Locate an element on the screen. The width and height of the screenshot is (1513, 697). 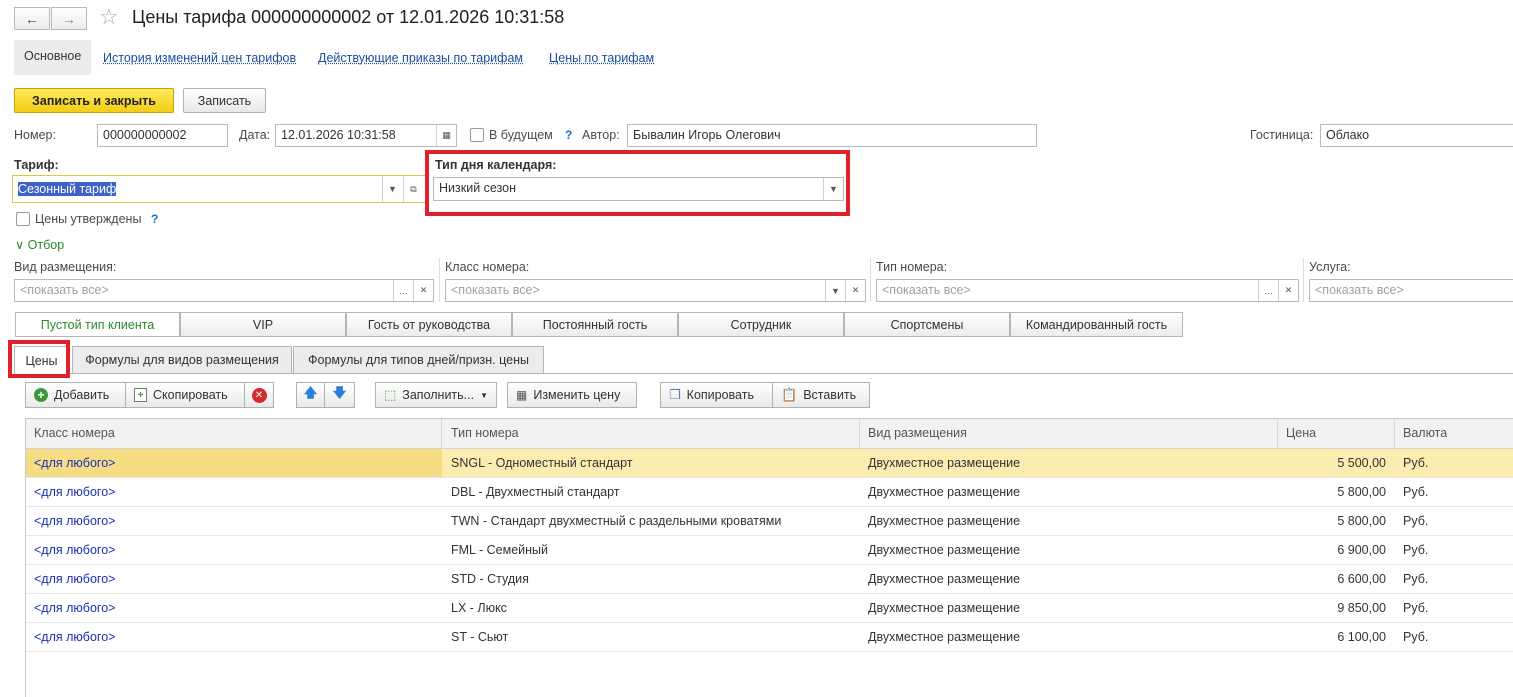
number-field: 000000000002 is located at coordinates (162, 135).